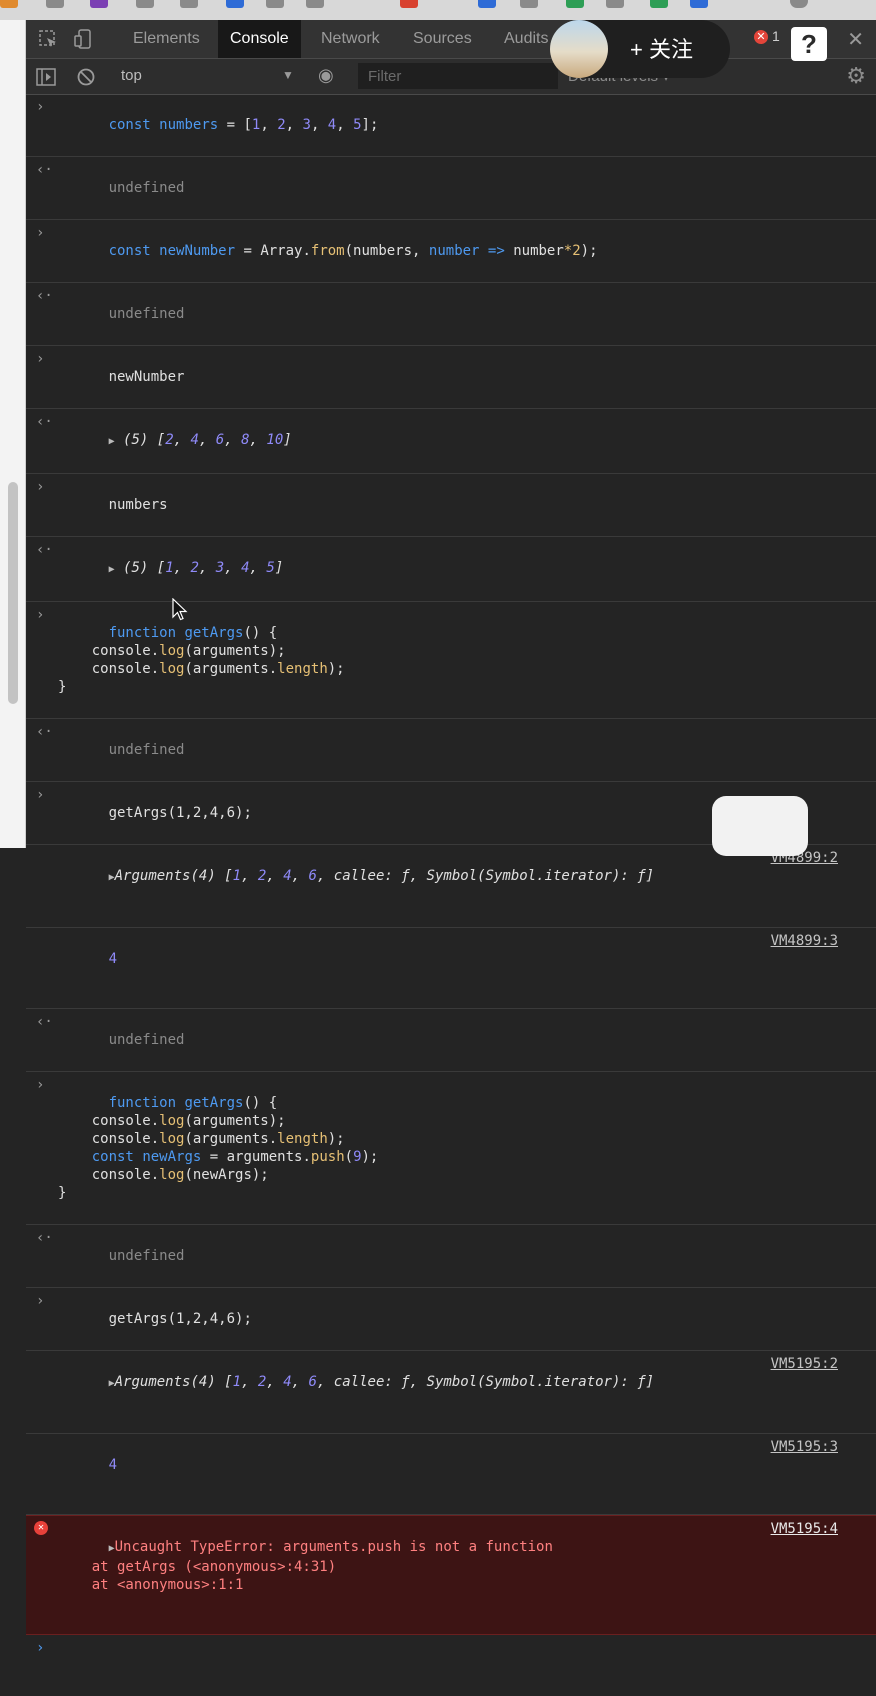 The height and width of the screenshot is (1696, 876). I want to click on console-log-row: 4 VM5195:3, so click(451, 1474).